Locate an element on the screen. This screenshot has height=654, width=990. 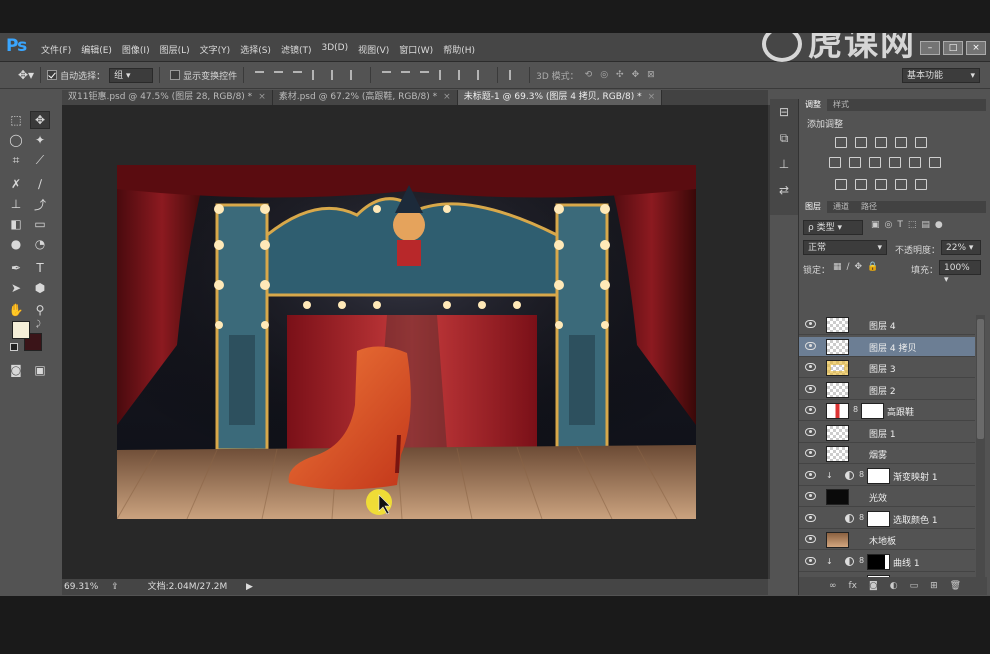
invert-icon is located at coordinates (841, 184).